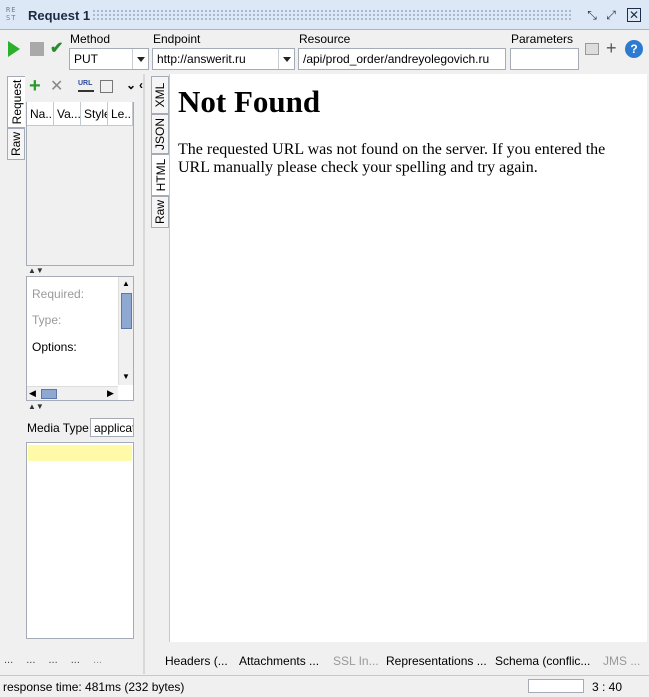 The height and width of the screenshot is (697, 649). I want to click on tab-xml: XML, so click(160, 95).